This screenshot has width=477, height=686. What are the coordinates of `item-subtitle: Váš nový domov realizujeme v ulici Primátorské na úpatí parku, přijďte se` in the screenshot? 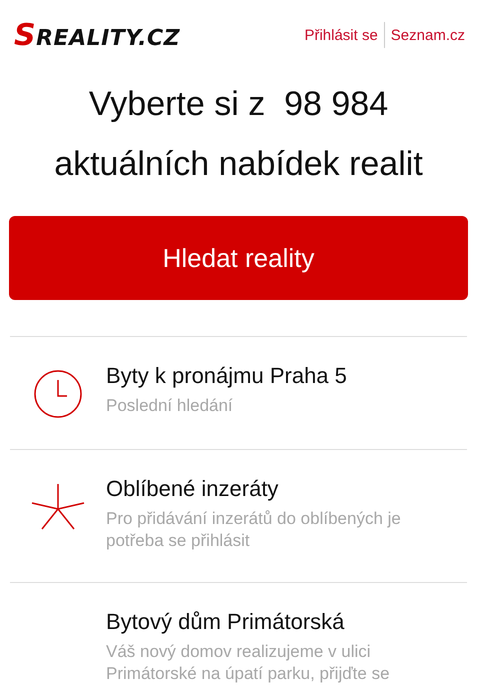 It's located at (248, 663).